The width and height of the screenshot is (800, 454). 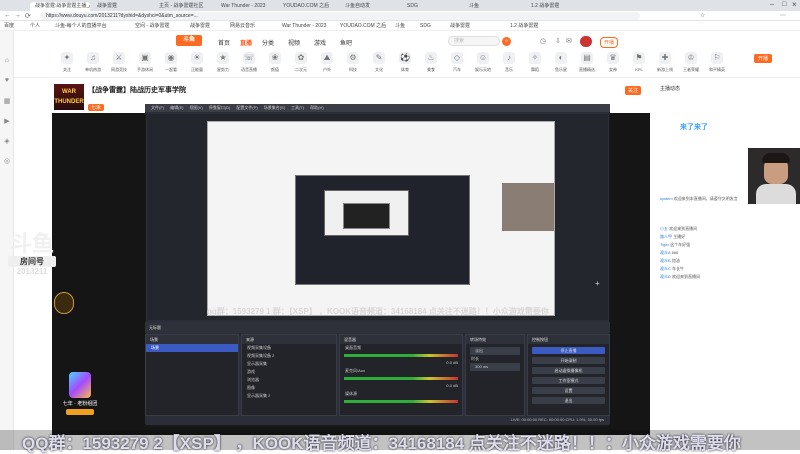 I want to click on nav-home: 首页, so click(x=224, y=42).